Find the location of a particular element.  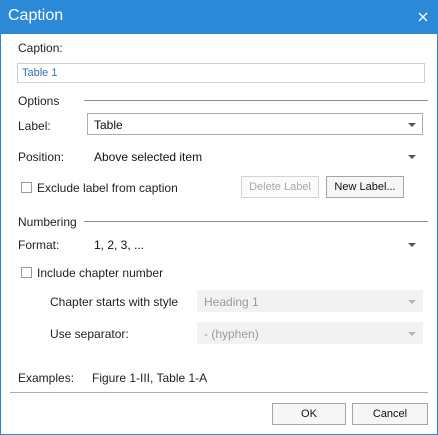

options-divider is located at coordinates (256, 100).